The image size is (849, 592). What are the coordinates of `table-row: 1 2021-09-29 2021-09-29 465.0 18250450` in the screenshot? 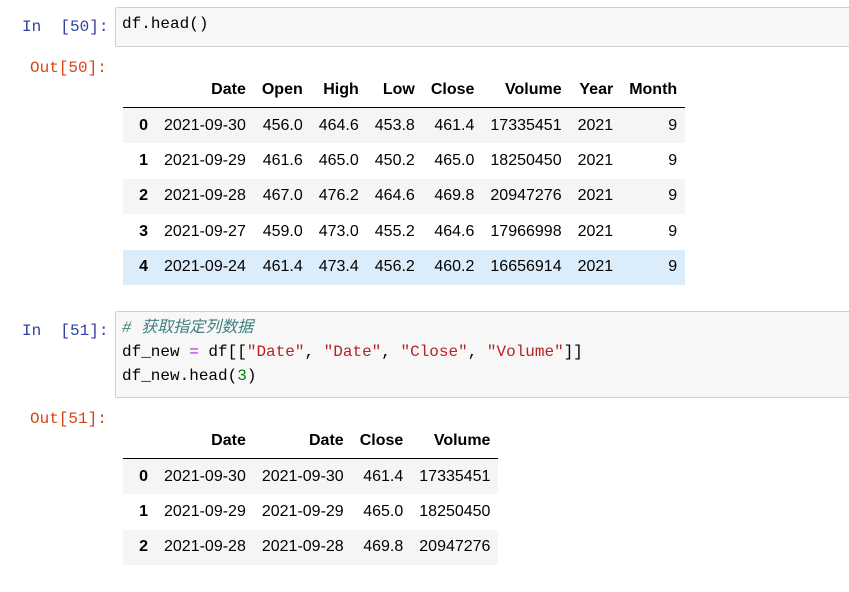 It's located at (310, 512).